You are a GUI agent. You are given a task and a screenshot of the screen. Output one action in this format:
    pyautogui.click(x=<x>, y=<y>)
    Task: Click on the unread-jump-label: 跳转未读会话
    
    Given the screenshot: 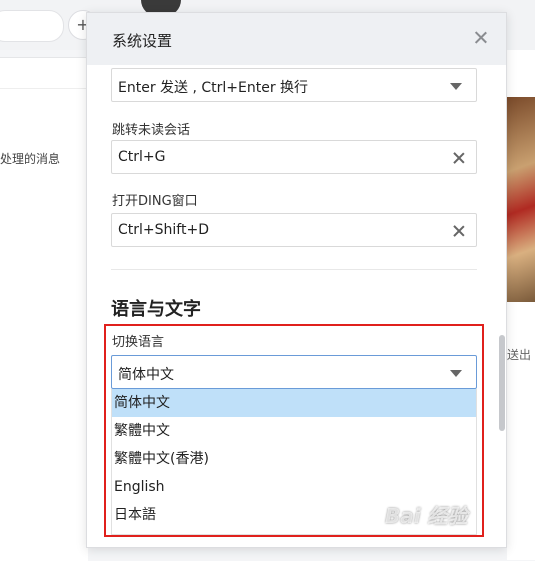 What is the action you would take?
    pyautogui.click(x=151, y=130)
    